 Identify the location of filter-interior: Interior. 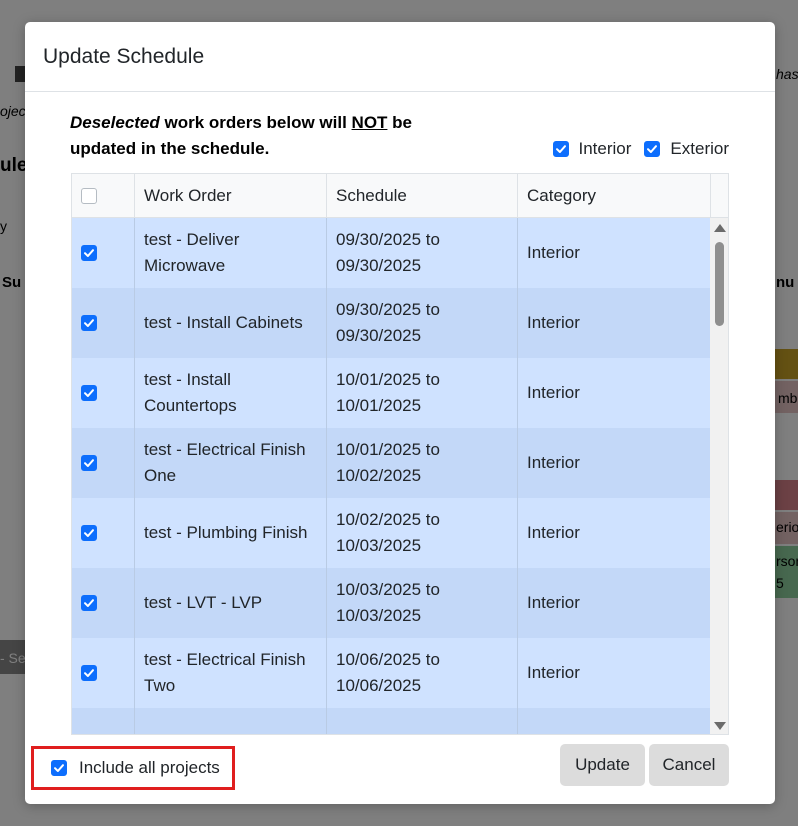
(592, 149).